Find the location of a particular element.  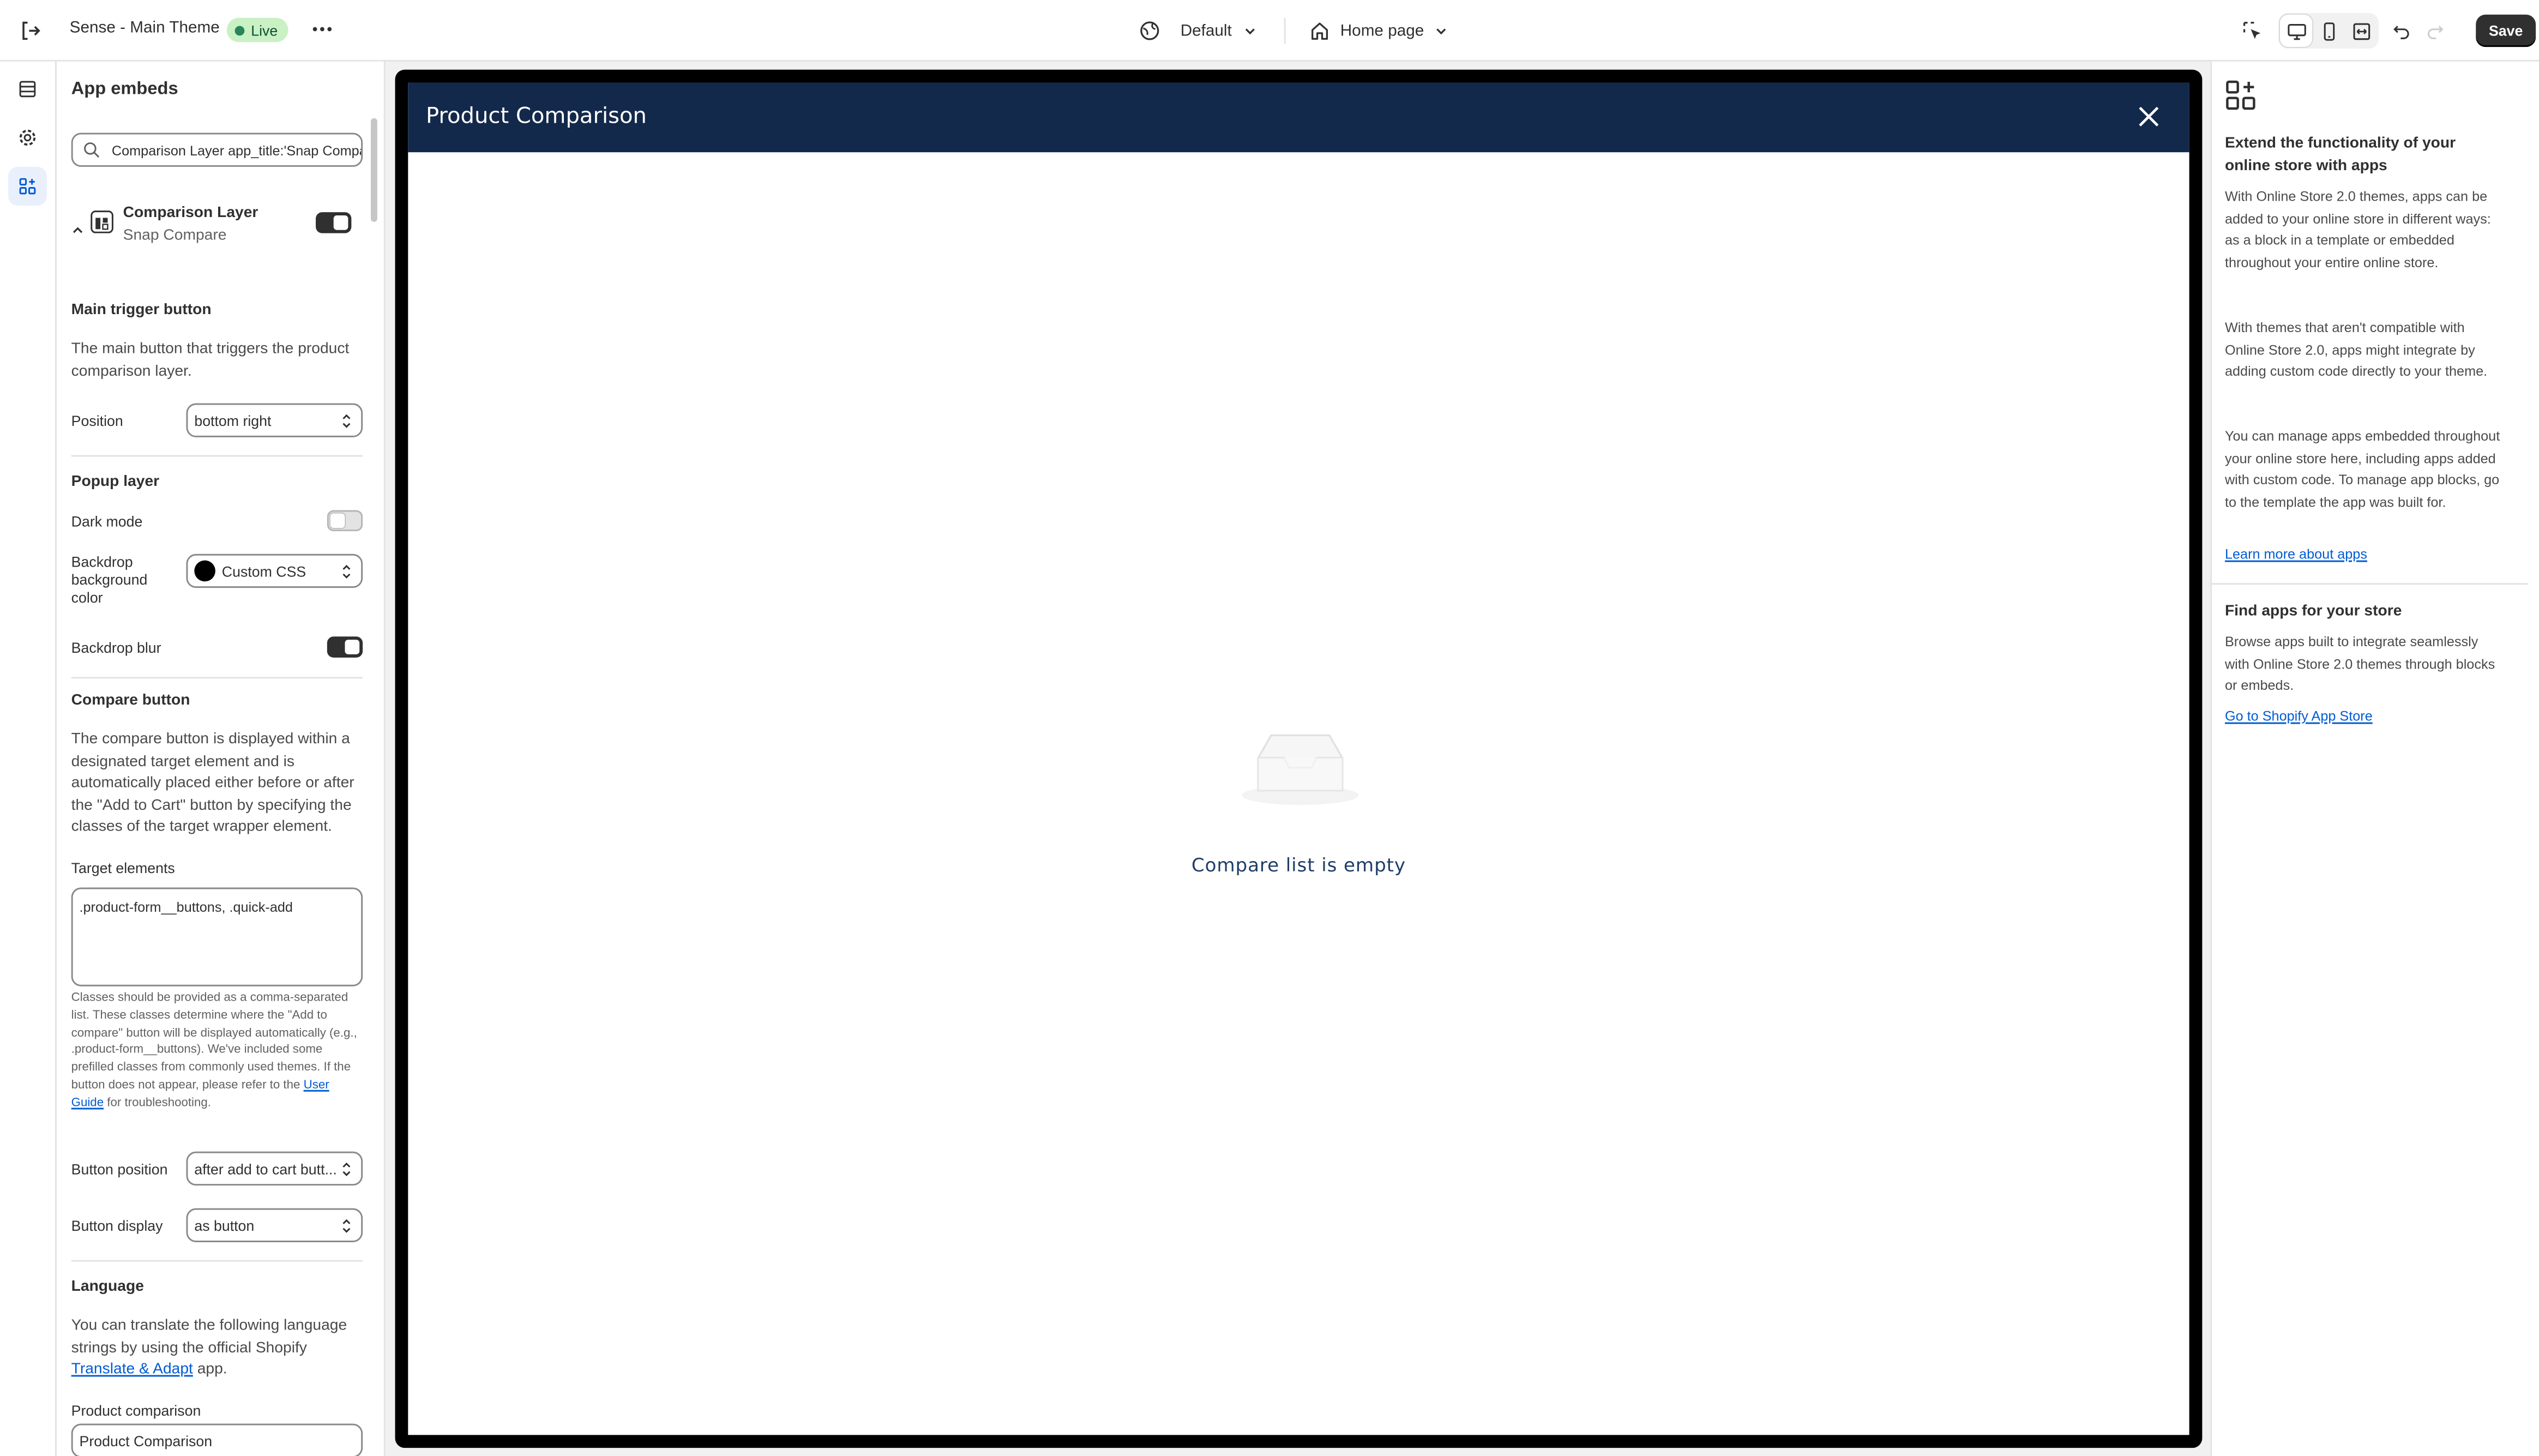

embed-item: Comparison Layer Snap Compare is located at coordinates (217, 226).